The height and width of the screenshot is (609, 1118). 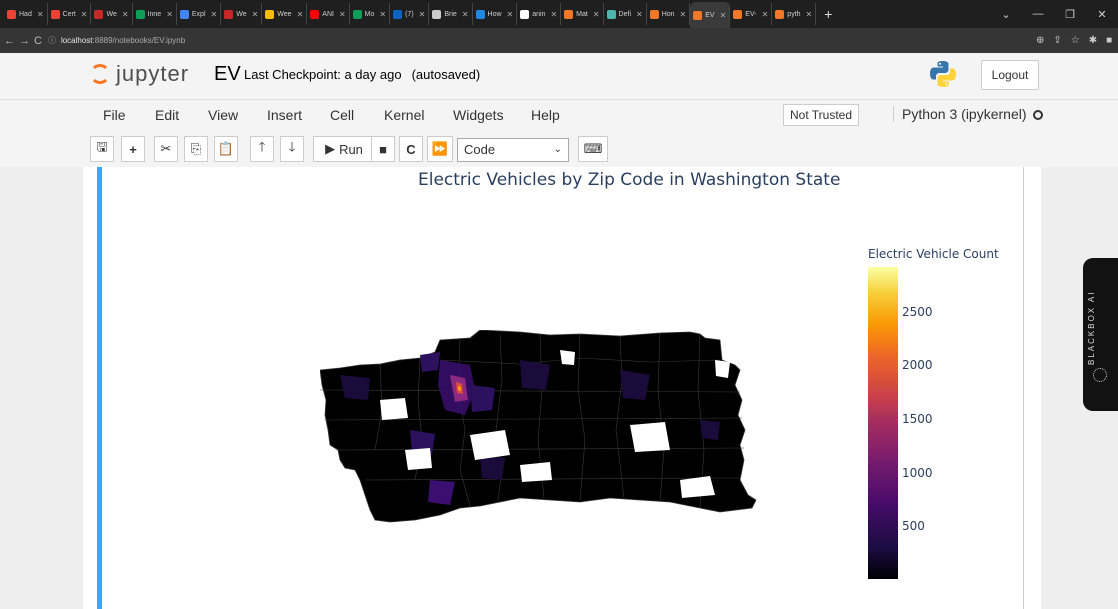 I want to click on copy-icon: ⎘, so click(x=196, y=149).